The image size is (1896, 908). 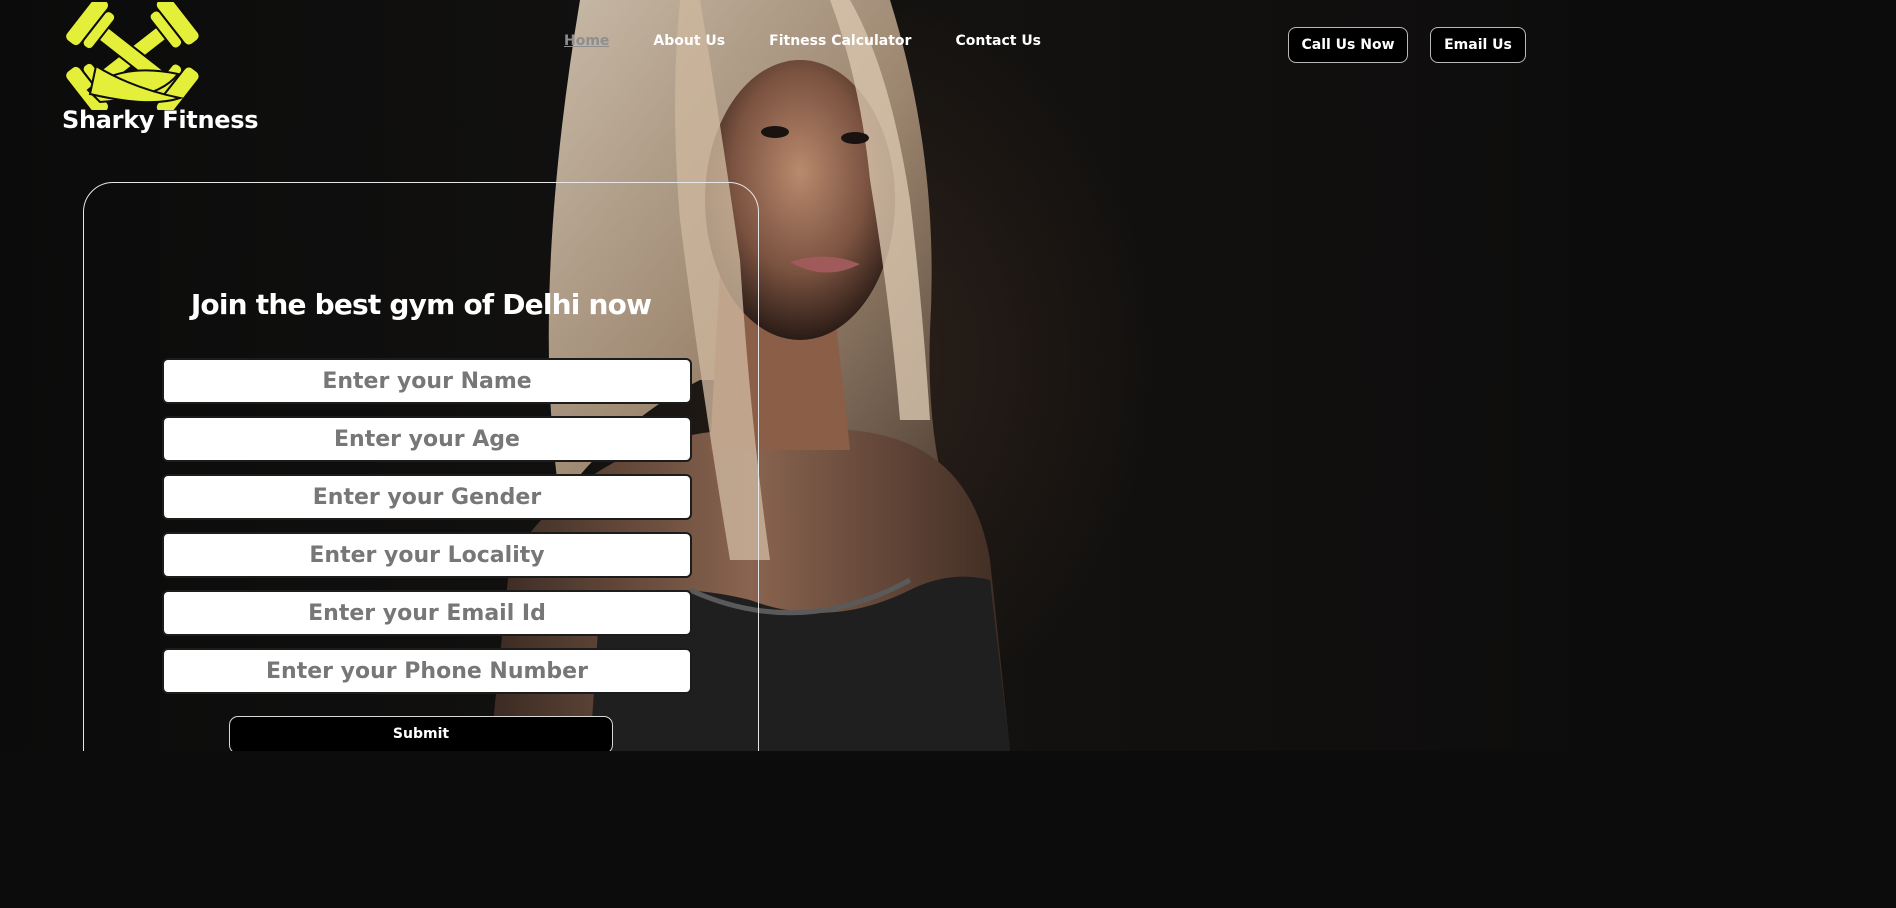 I want to click on email-us-button: Email Us, so click(x=1478, y=45).